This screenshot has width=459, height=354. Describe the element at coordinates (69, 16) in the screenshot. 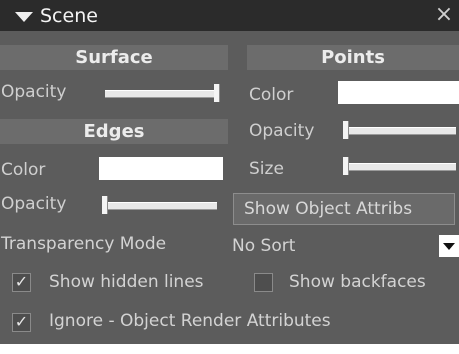

I see `panel-title: Scene` at that location.